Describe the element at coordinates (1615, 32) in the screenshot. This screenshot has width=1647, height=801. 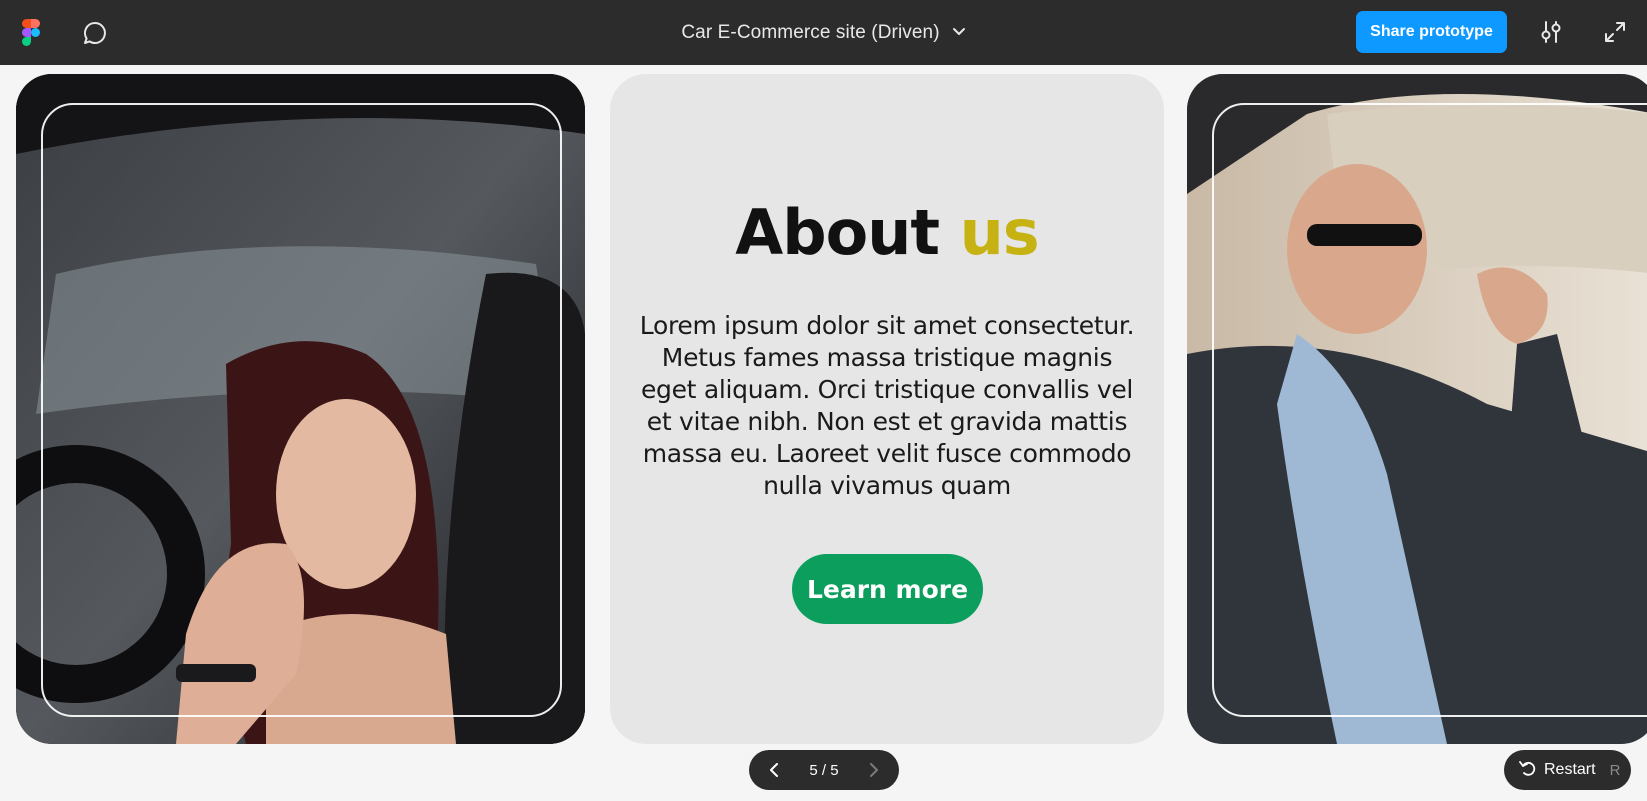
I see `expand-icon` at that location.